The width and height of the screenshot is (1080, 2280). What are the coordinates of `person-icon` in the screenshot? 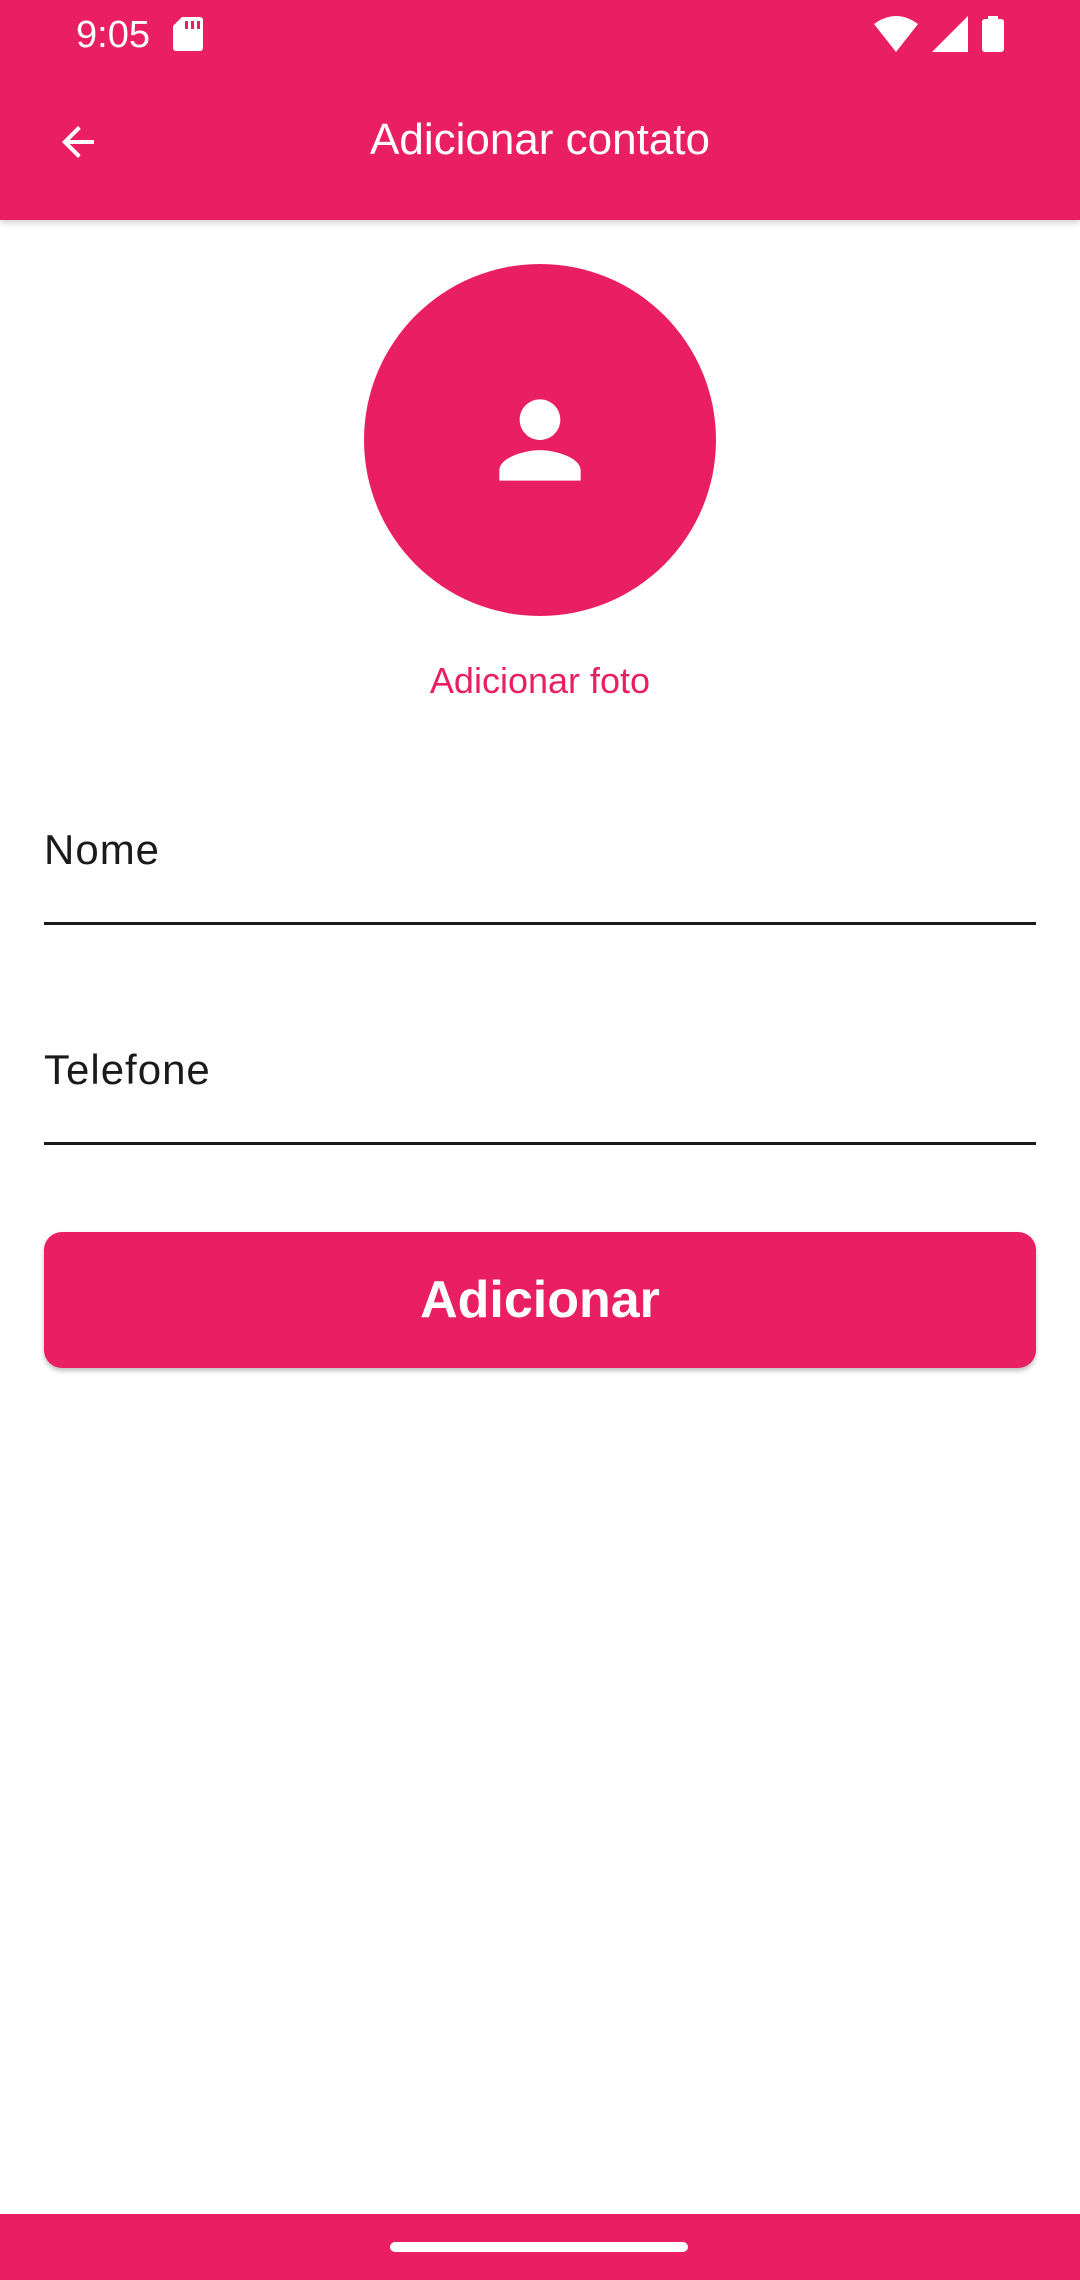 It's located at (540, 440).